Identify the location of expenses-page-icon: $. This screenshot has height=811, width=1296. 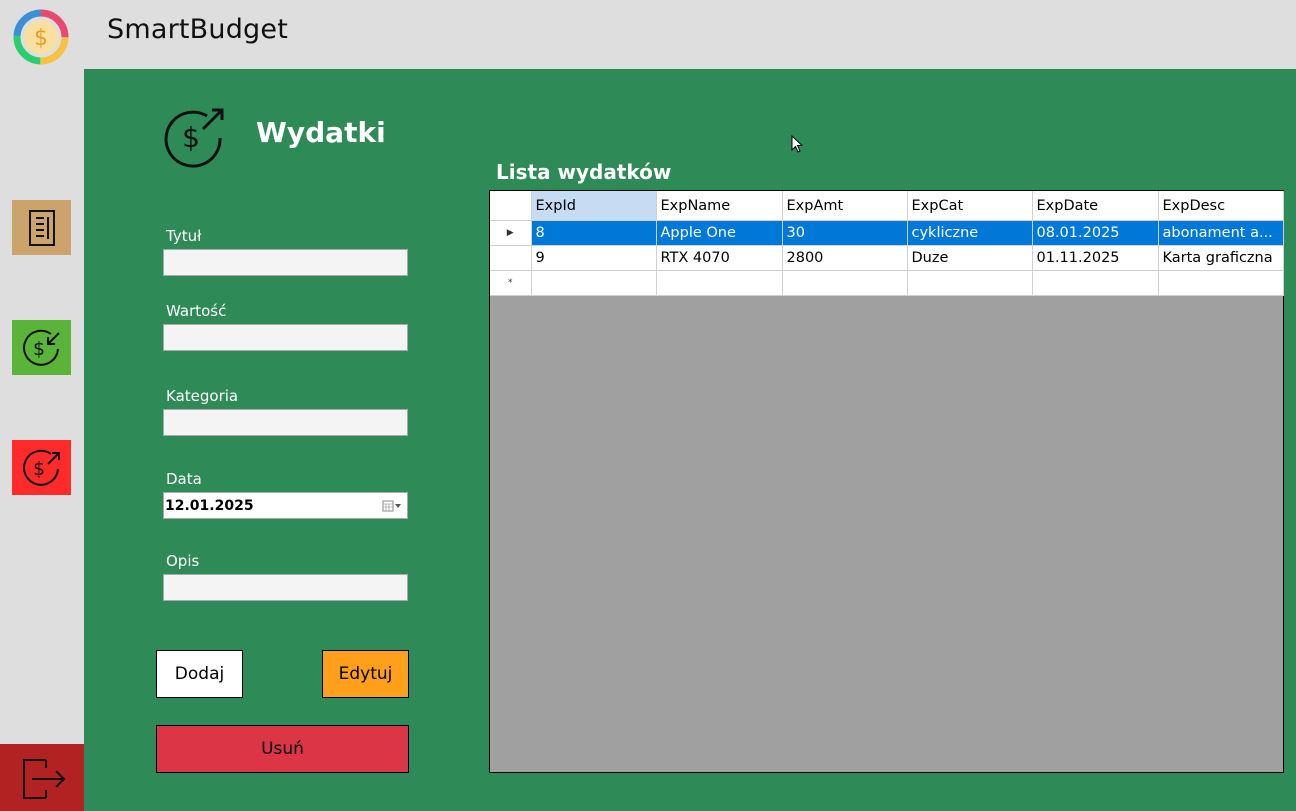
(194, 138).